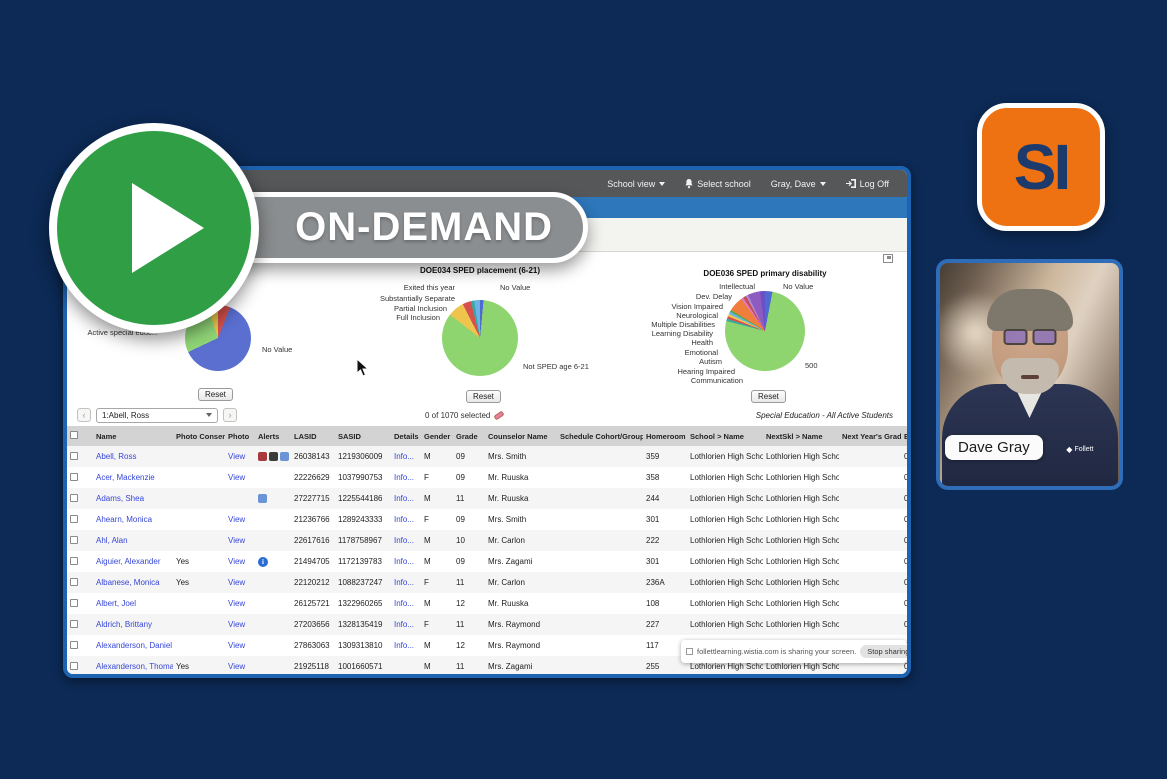 The width and height of the screenshot is (1167, 779). What do you see at coordinates (521, 436) in the screenshot?
I see `column-header: Counselor Name` at bounding box center [521, 436].